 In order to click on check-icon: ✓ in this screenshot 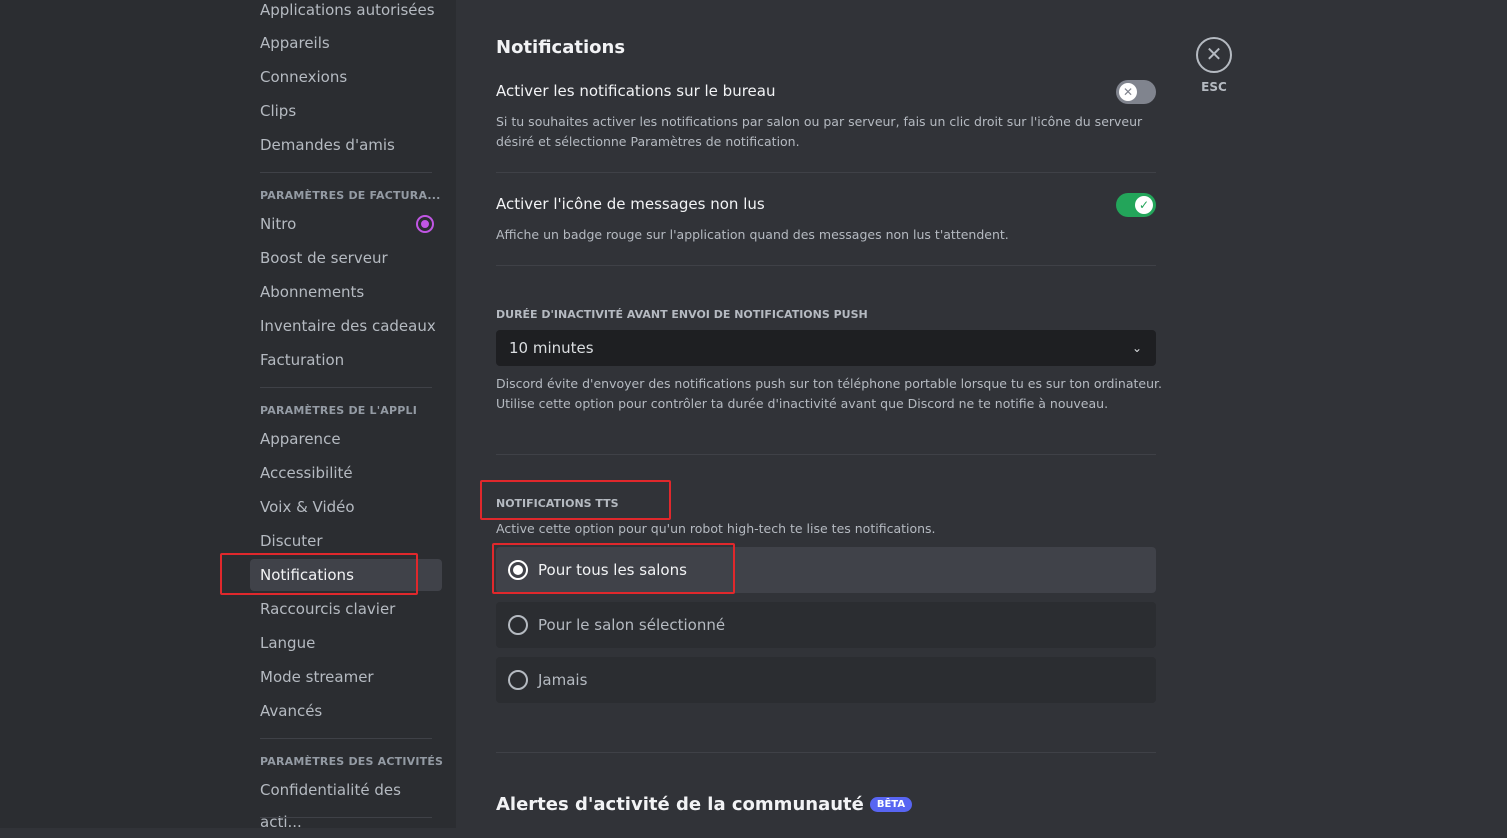, I will do `click(1144, 205)`.